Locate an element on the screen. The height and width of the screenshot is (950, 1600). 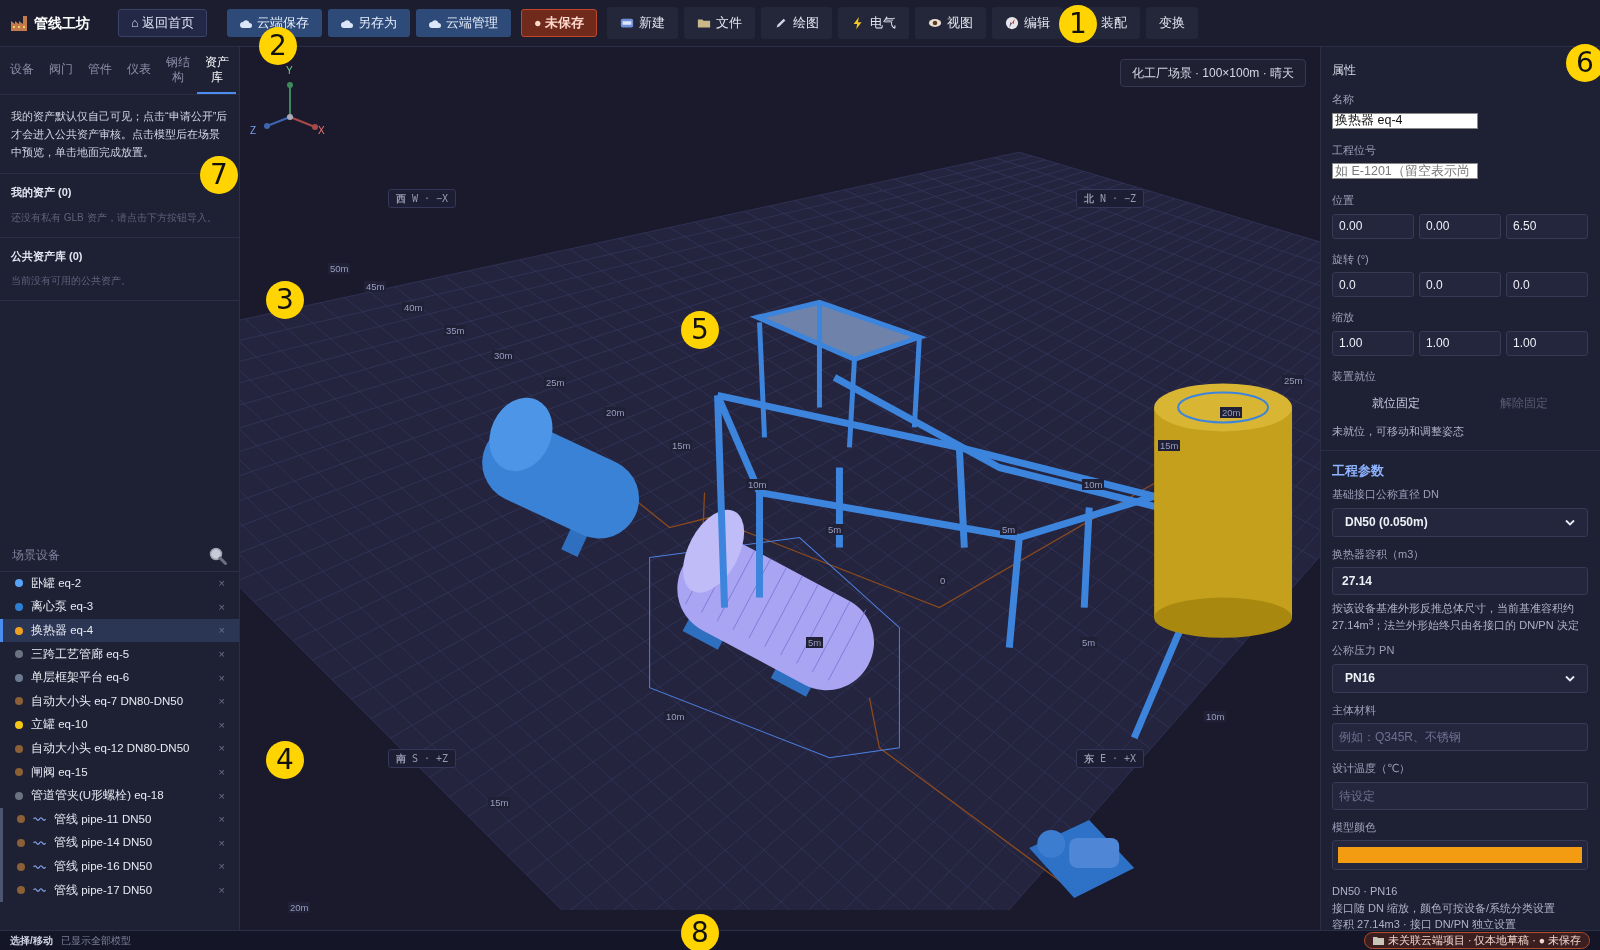
field-label: 主体材料 is located at coordinates (1354, 710).